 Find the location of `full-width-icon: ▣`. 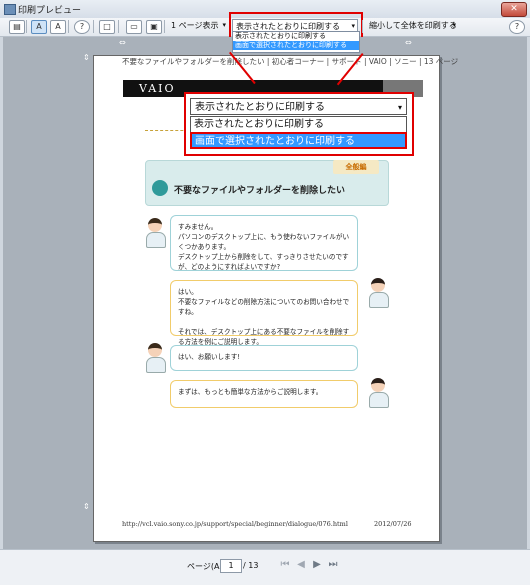

full-width-icon: ▣ is located at coordinates (154, 27).